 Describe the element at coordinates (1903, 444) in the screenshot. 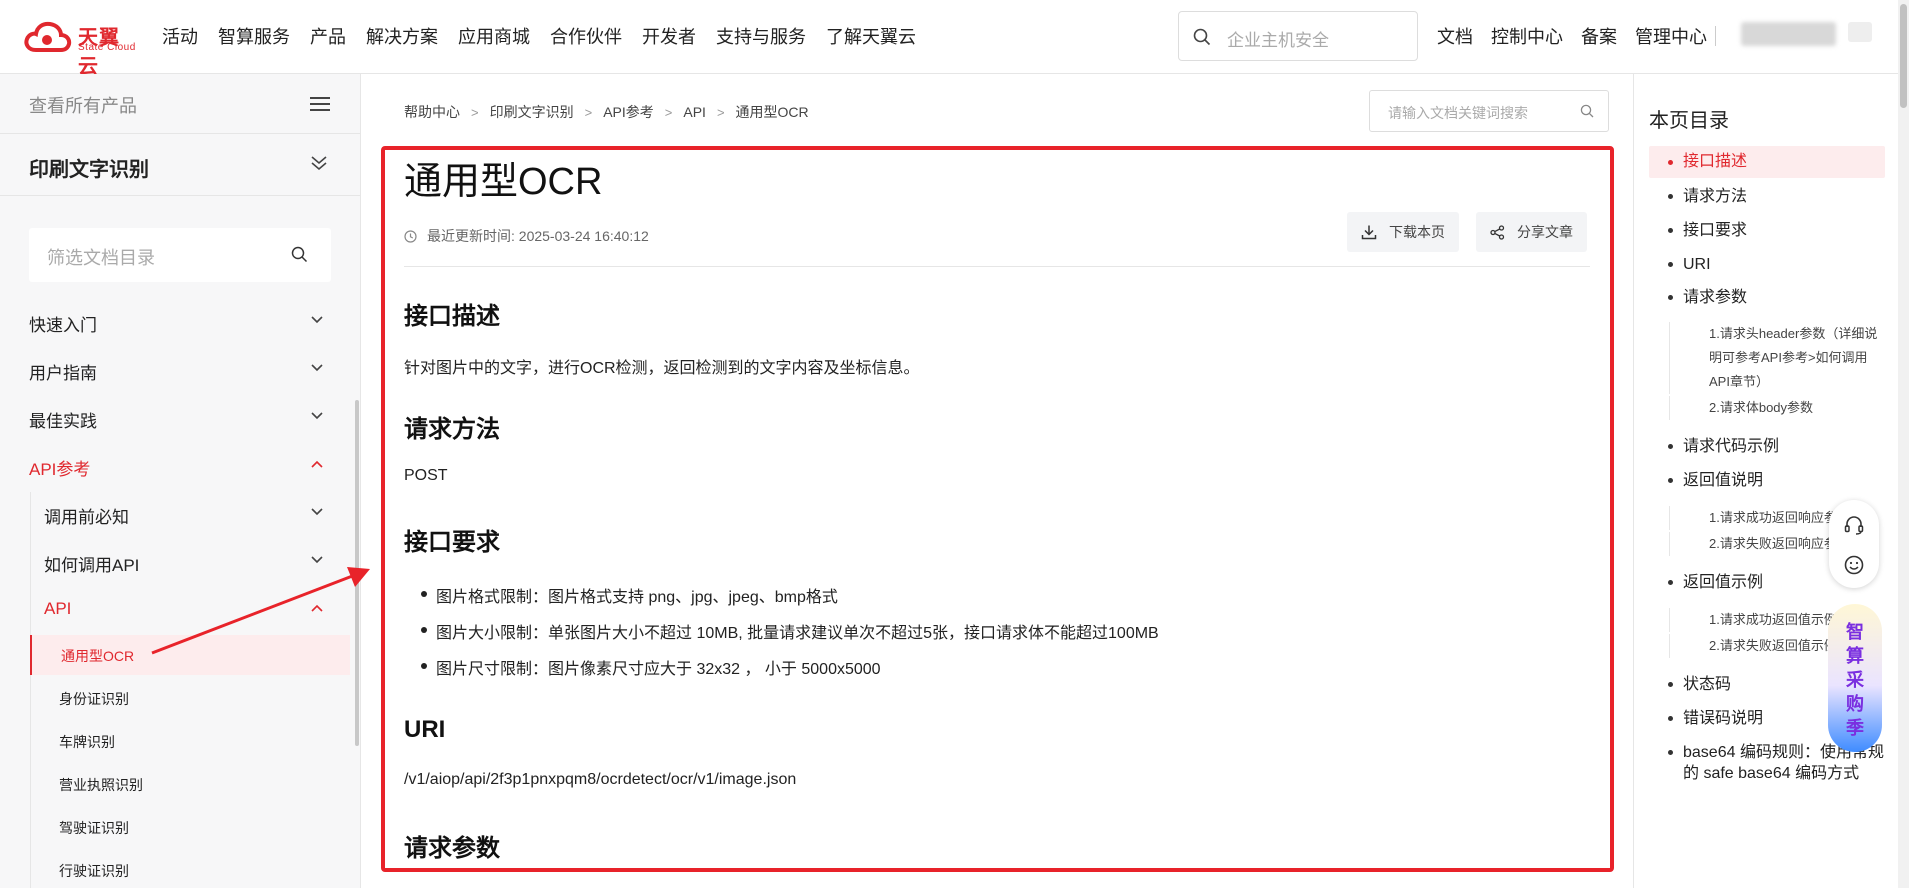

I see `page-scrollbar` at that location.